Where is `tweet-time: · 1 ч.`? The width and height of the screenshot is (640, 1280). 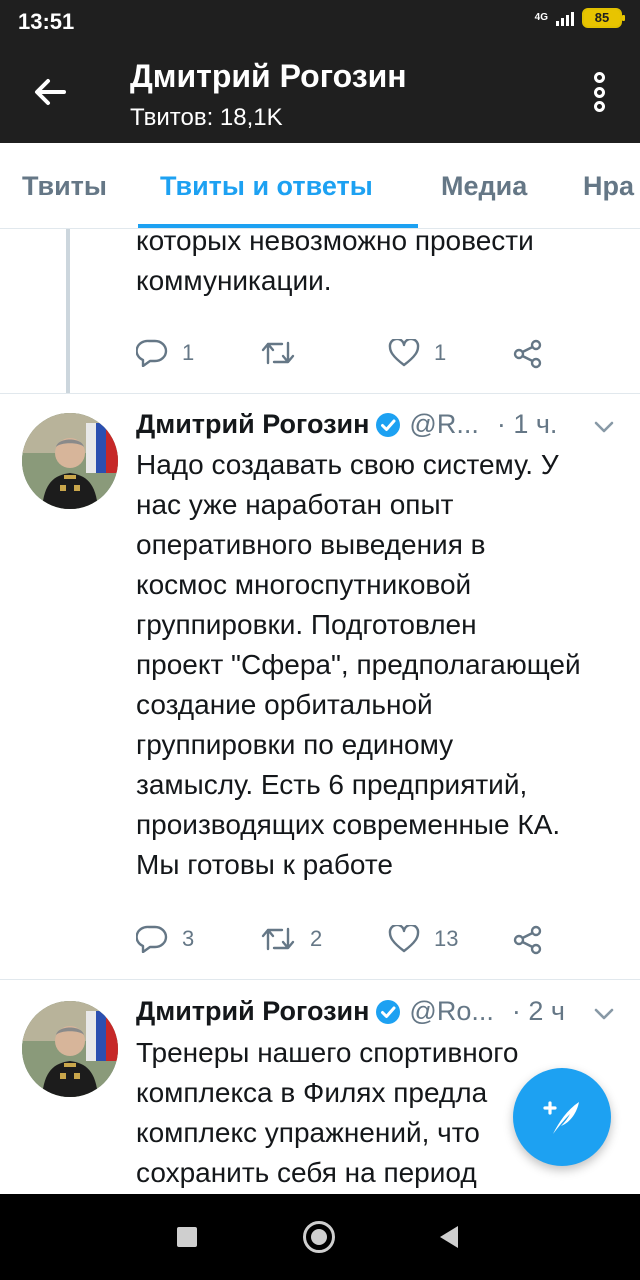
tweet-time: · 1 ч. is located at coordinates (527, 424).